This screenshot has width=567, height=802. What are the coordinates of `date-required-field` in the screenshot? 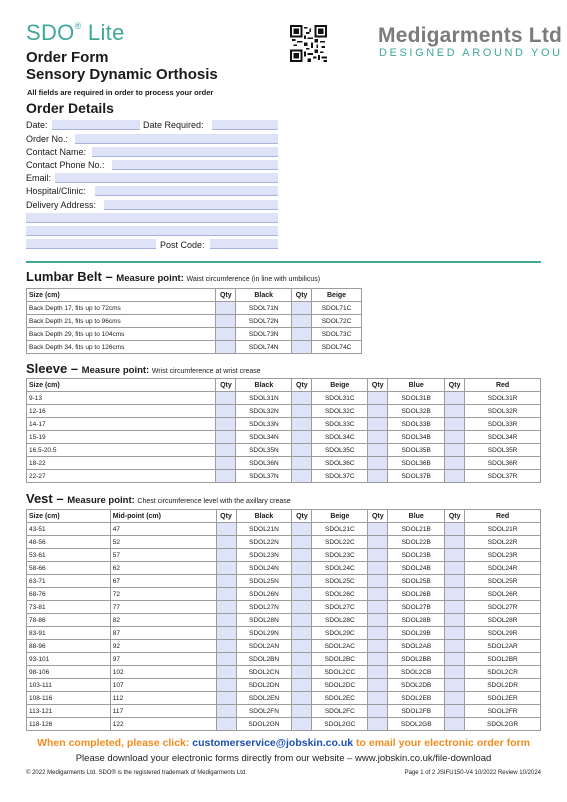 It's located at (245, 125).